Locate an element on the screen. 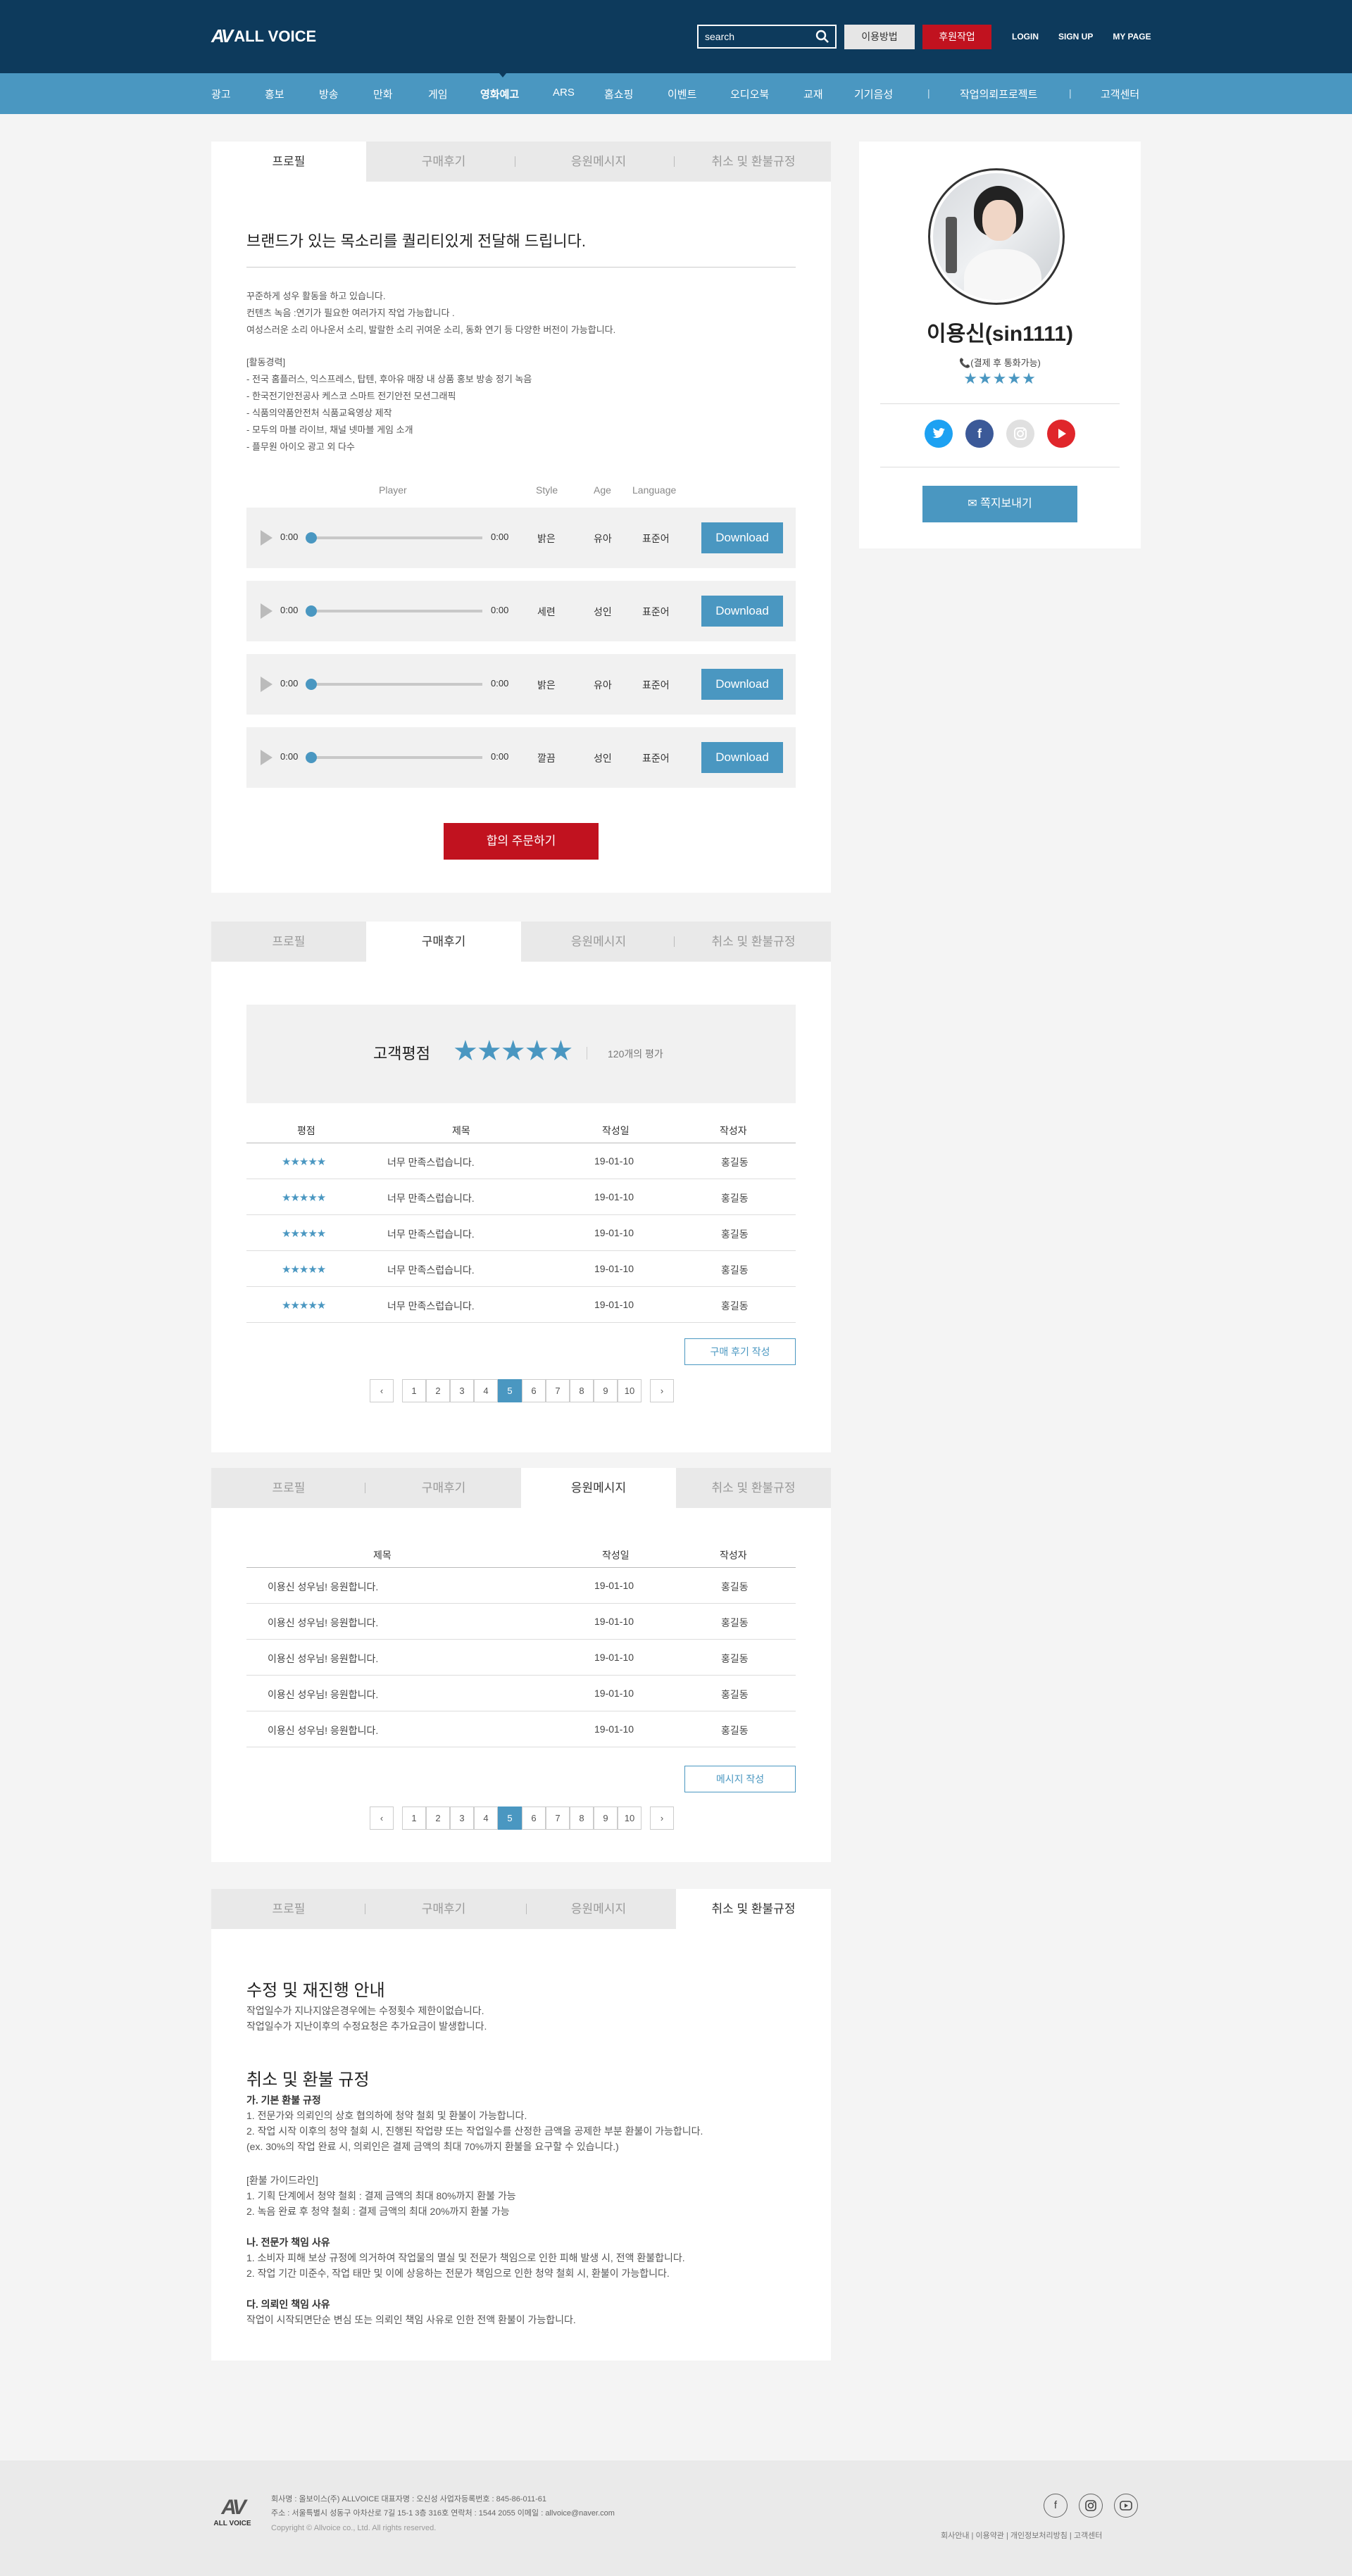 This screenshot has height=2576, width=1352. write-review-button: 구매 후기 작성 is located at coordinates (740, 1351).